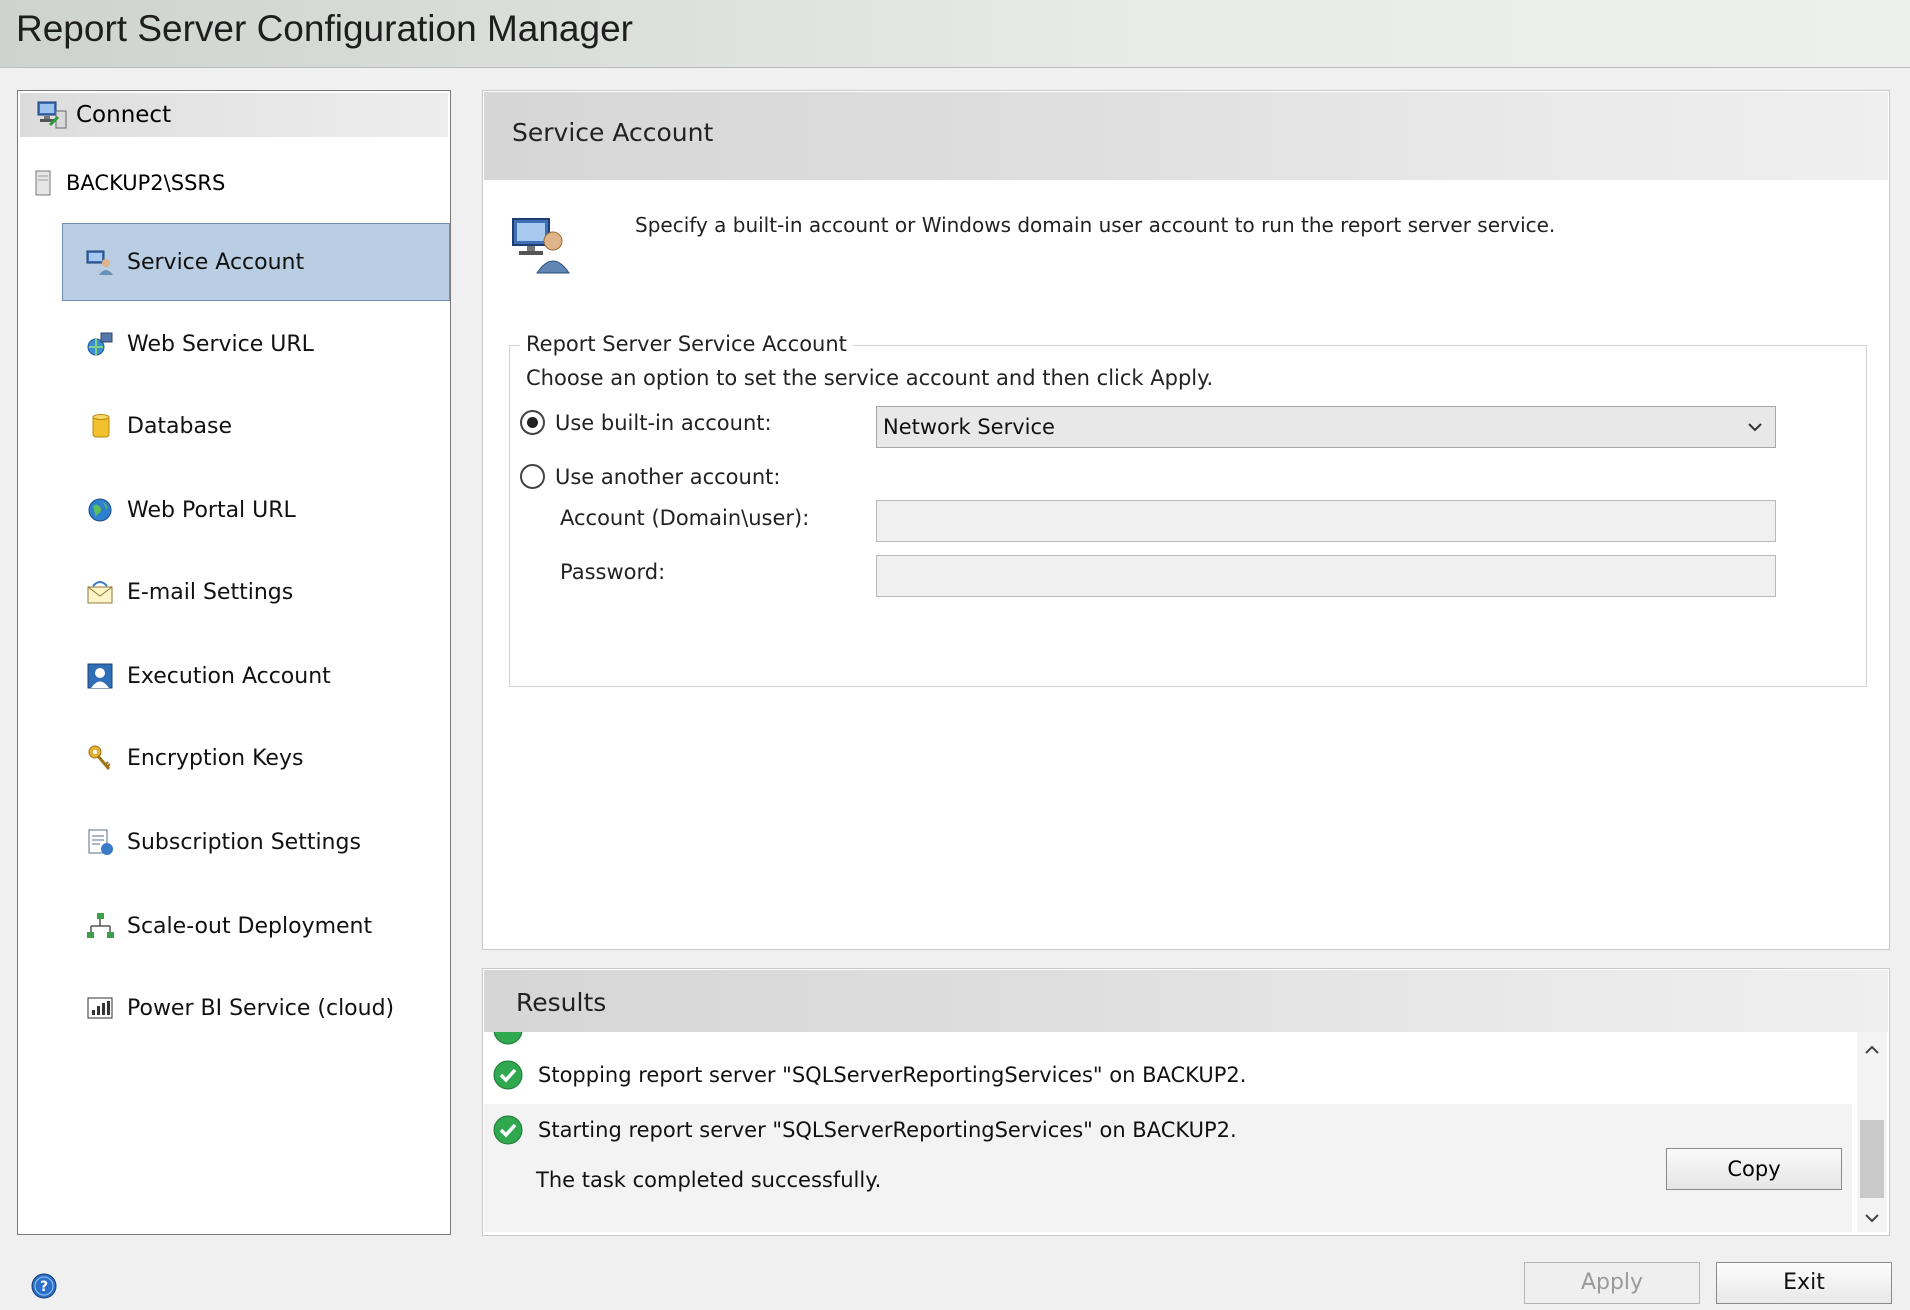 Image resolution: width=1910 pixels, height=1310 pixels. I want to click on builtin-account-label: Use built-in account:, so click(663, 422).